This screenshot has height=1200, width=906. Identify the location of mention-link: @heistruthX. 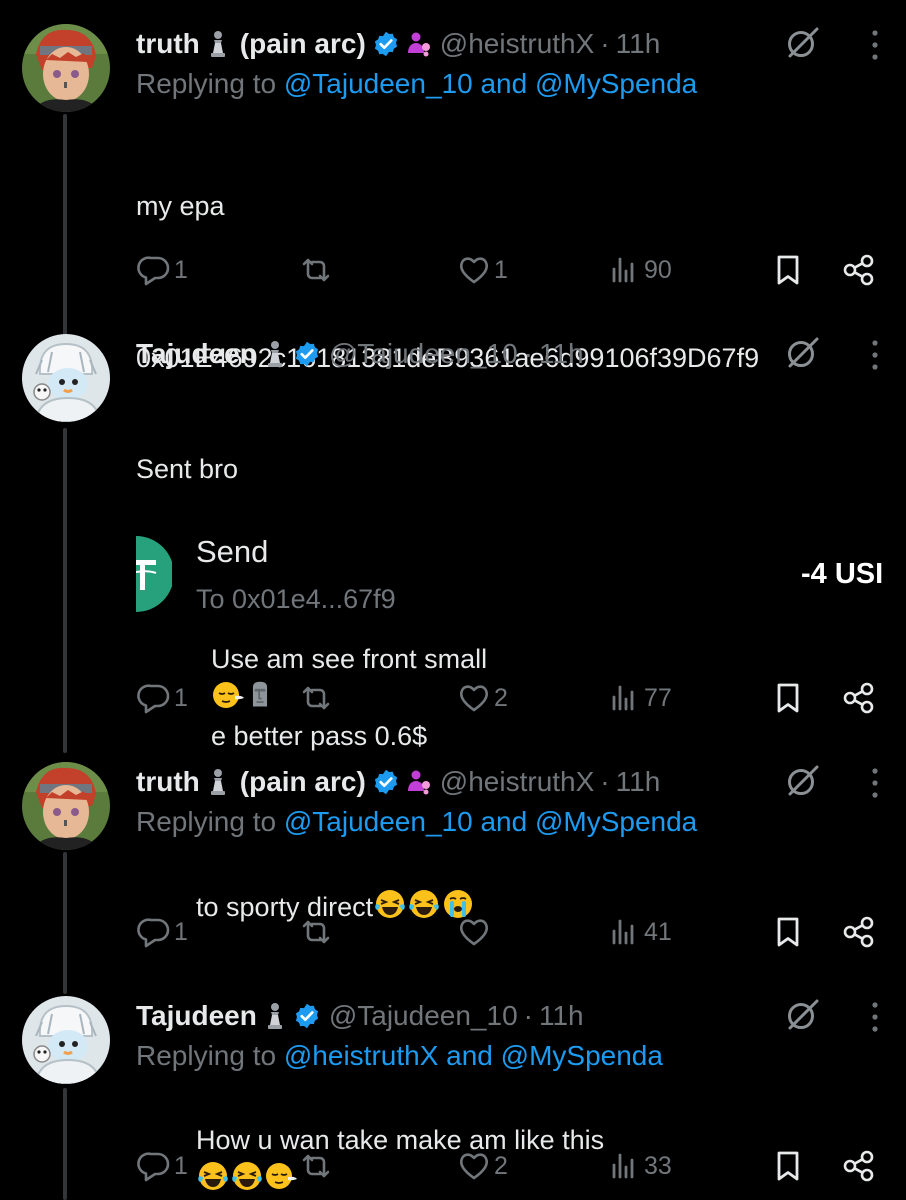
(361, 1055).